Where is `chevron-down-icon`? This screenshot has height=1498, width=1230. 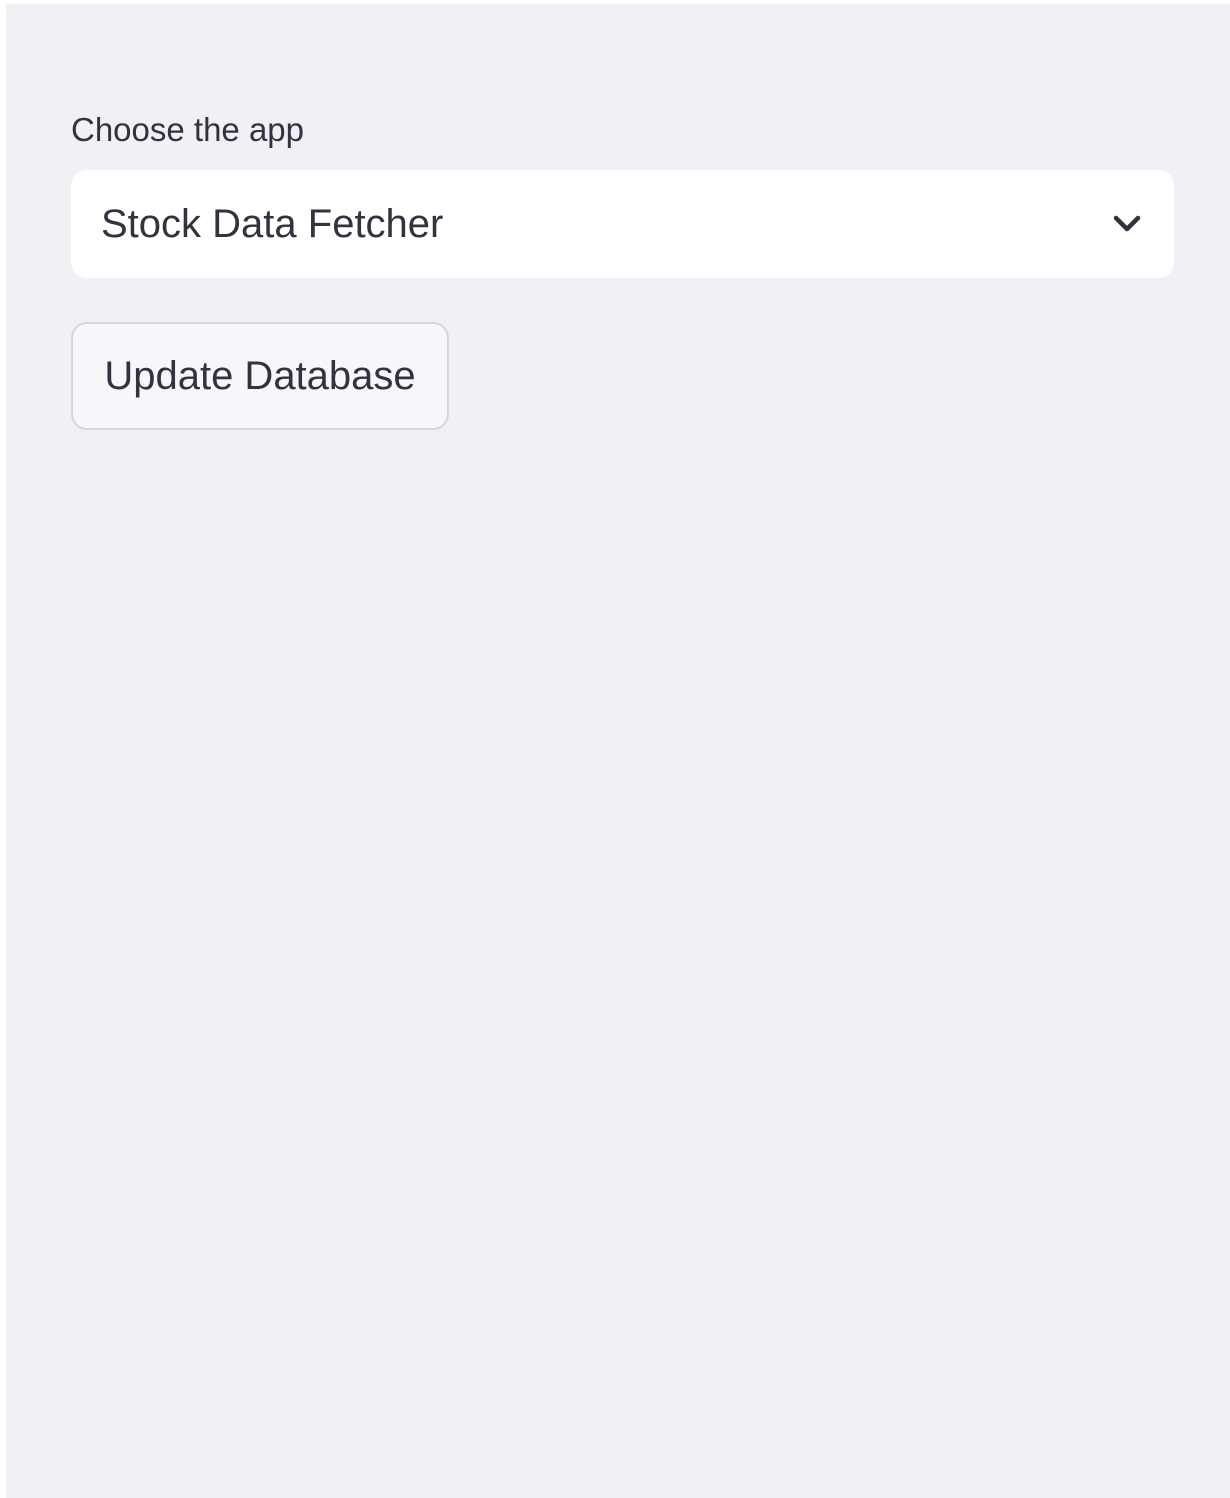
chevron-down-icon is located at coordinates (1127, 224).